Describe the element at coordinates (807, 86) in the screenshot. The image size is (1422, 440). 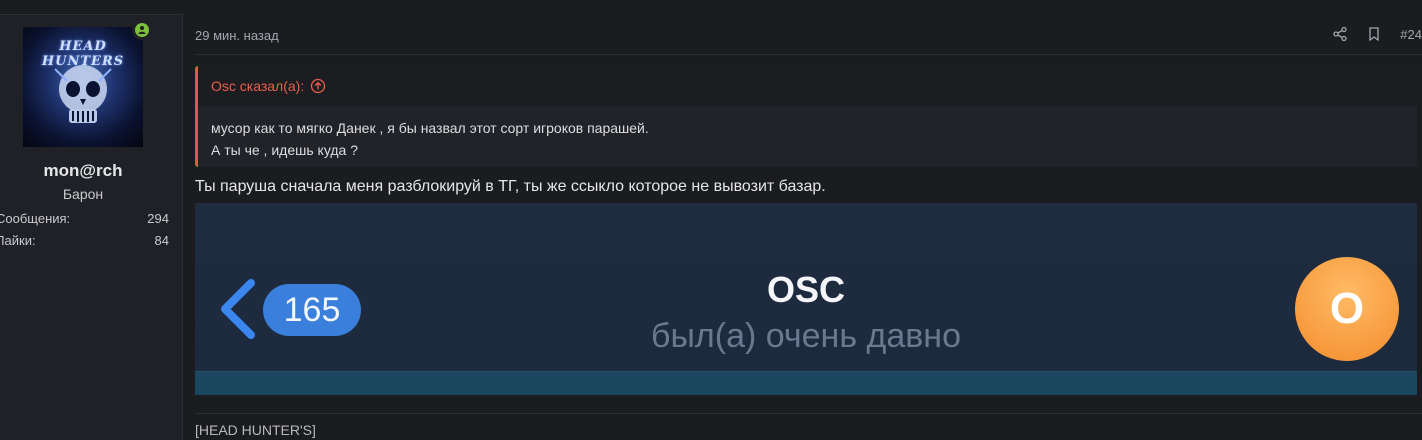
I see `quote-header: Osc сказал(а):` at that location.